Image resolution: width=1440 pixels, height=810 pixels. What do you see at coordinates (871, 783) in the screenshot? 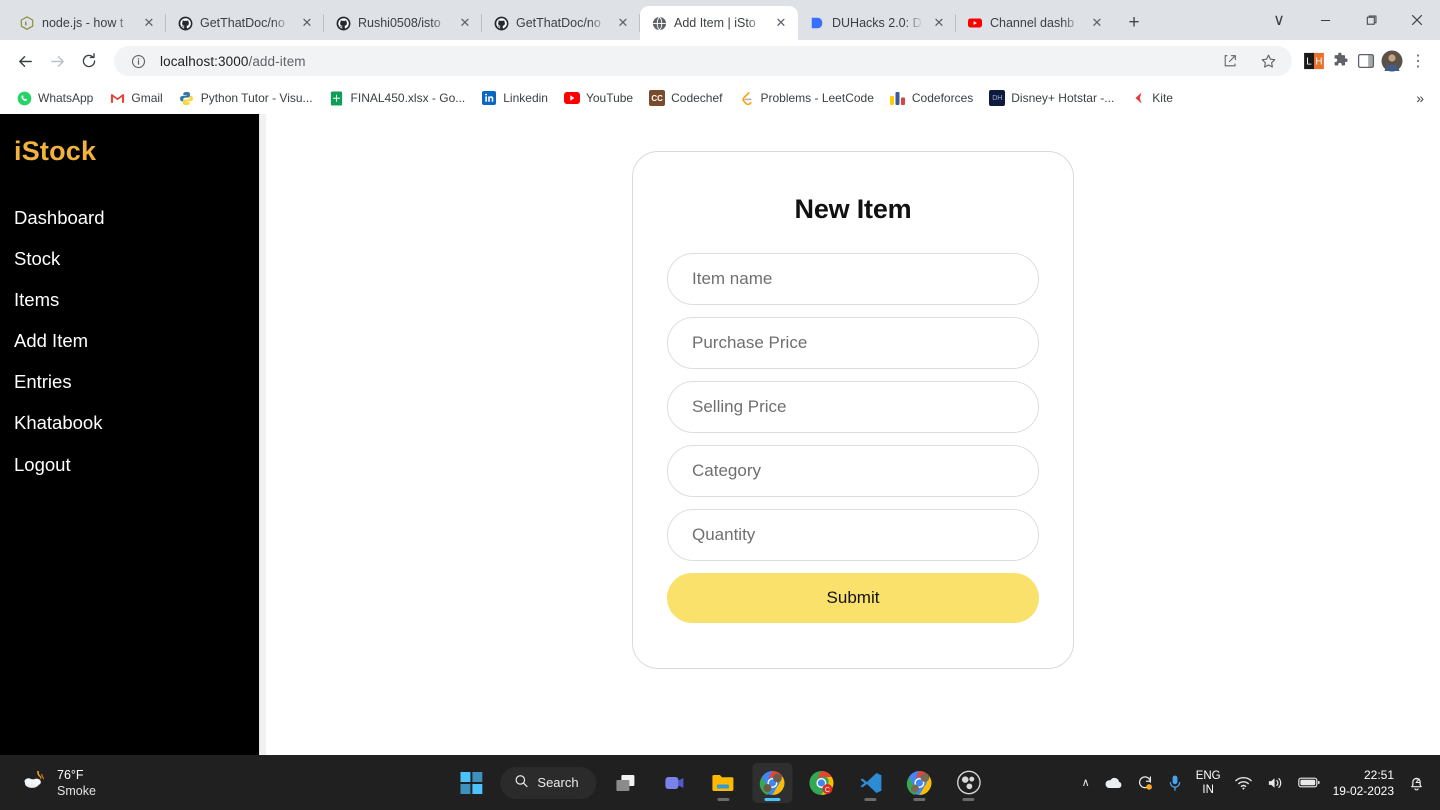
I see `vs-code-icon` at bounding box center [871, 783].